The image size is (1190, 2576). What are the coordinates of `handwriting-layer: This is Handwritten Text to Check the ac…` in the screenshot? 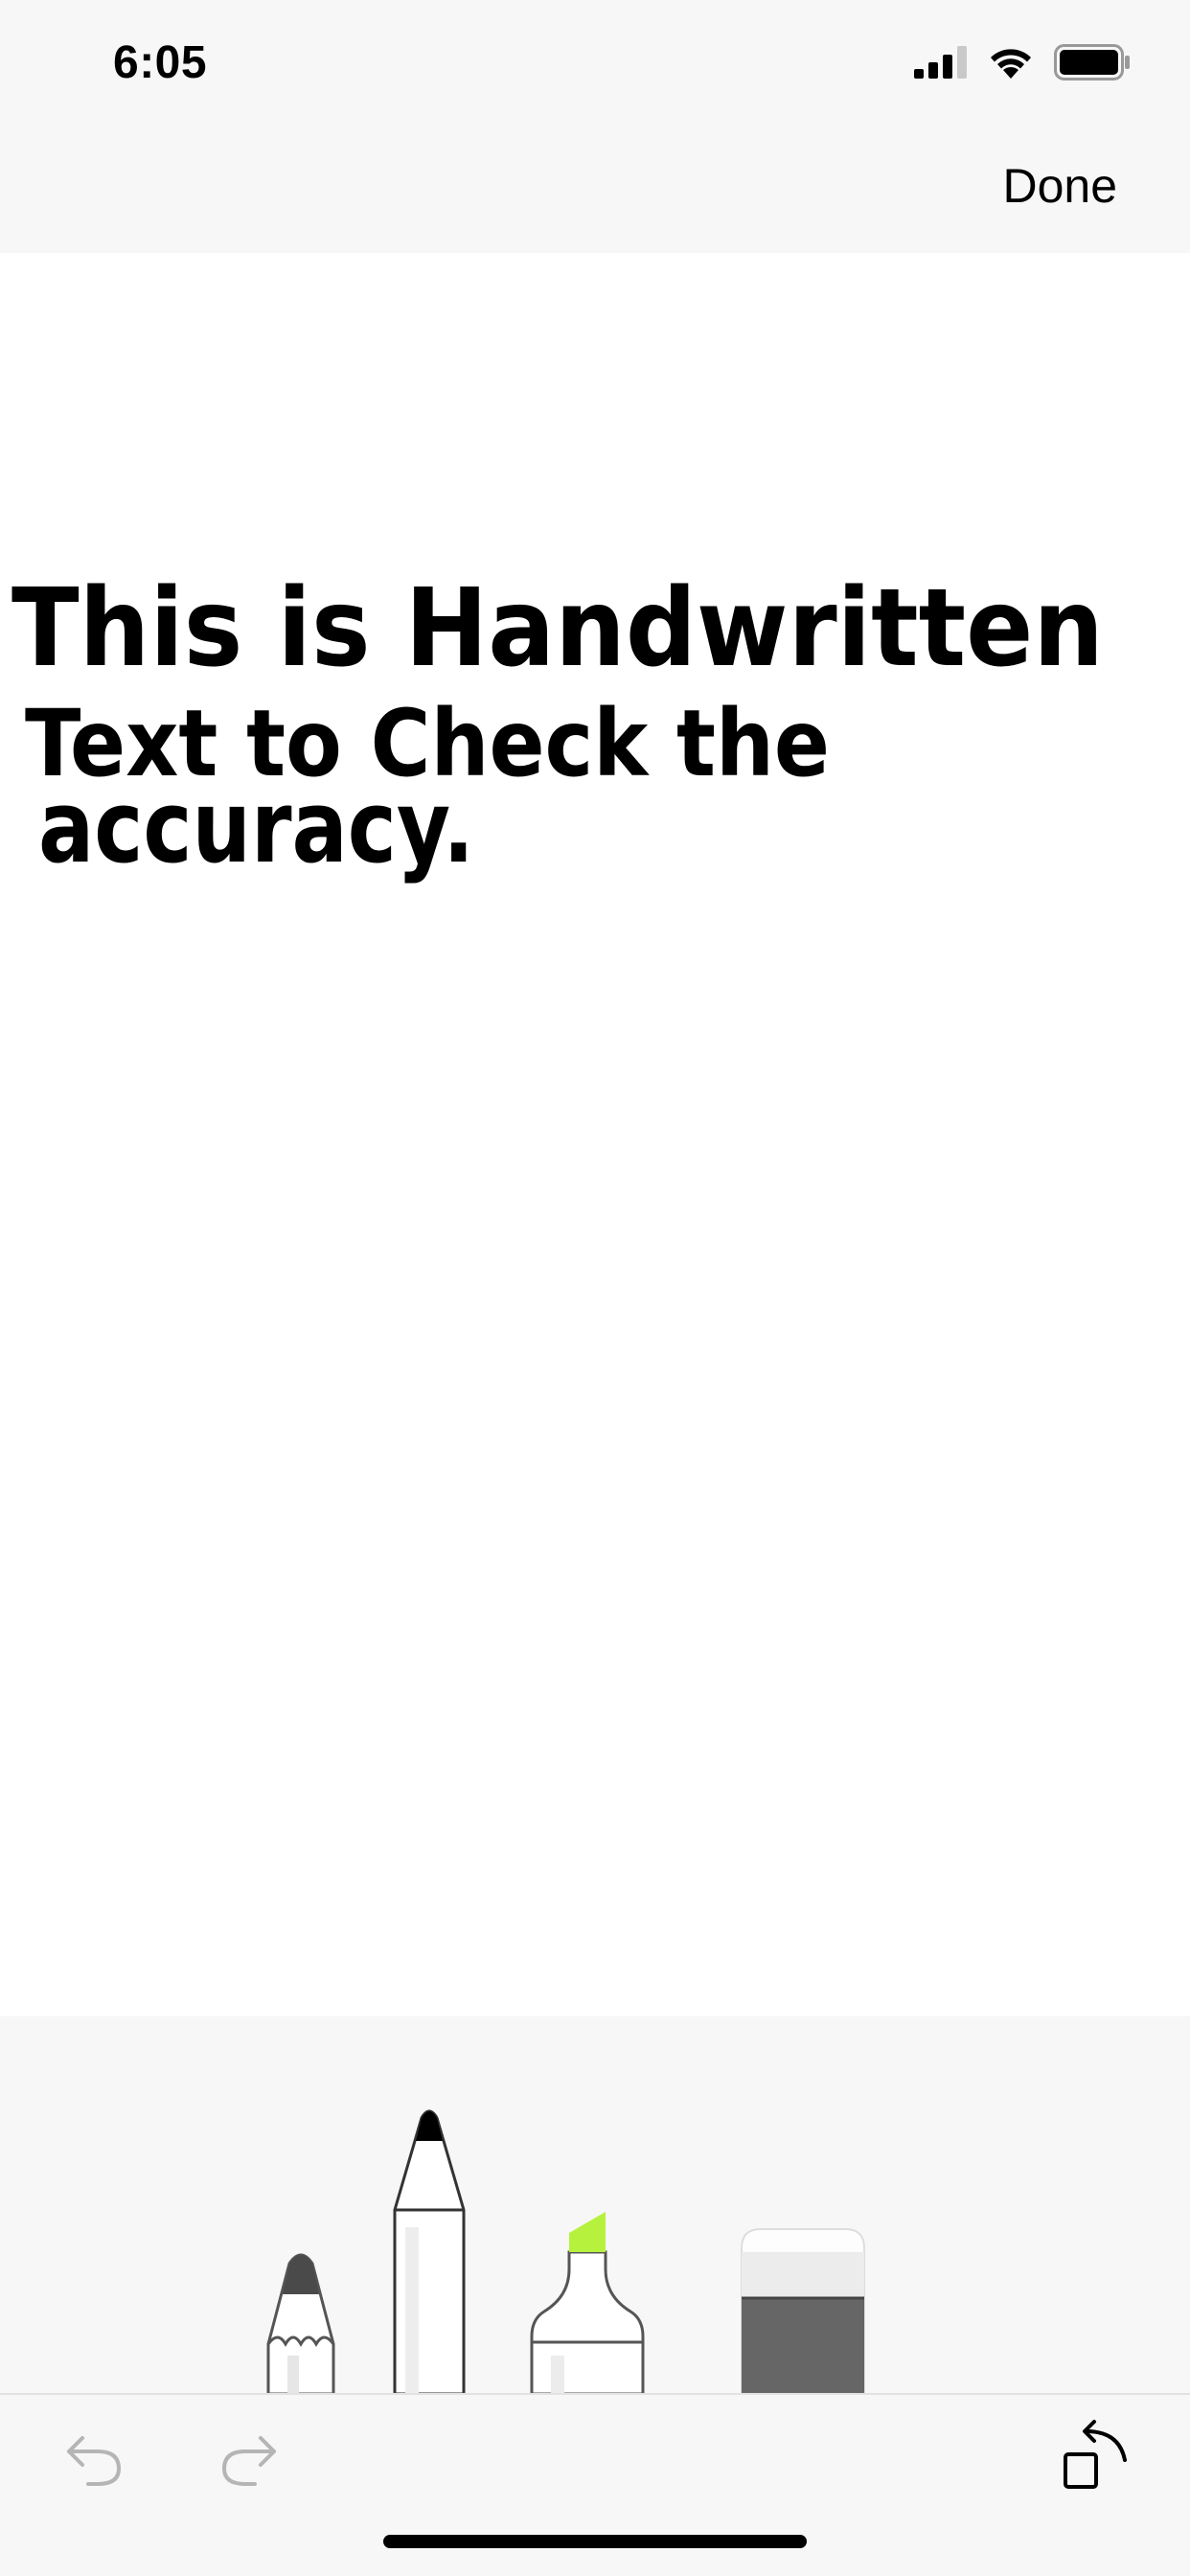 It's located at (558, 726).